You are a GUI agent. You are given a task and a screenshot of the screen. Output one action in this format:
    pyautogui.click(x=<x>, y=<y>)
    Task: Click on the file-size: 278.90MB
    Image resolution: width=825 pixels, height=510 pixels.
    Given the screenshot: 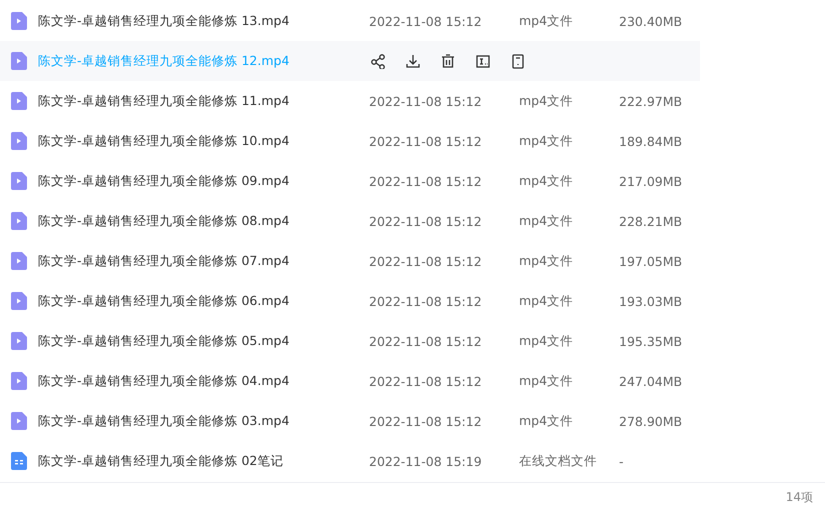 What is the action you would take?
    pyautogui.click(x=651, y=421)
    